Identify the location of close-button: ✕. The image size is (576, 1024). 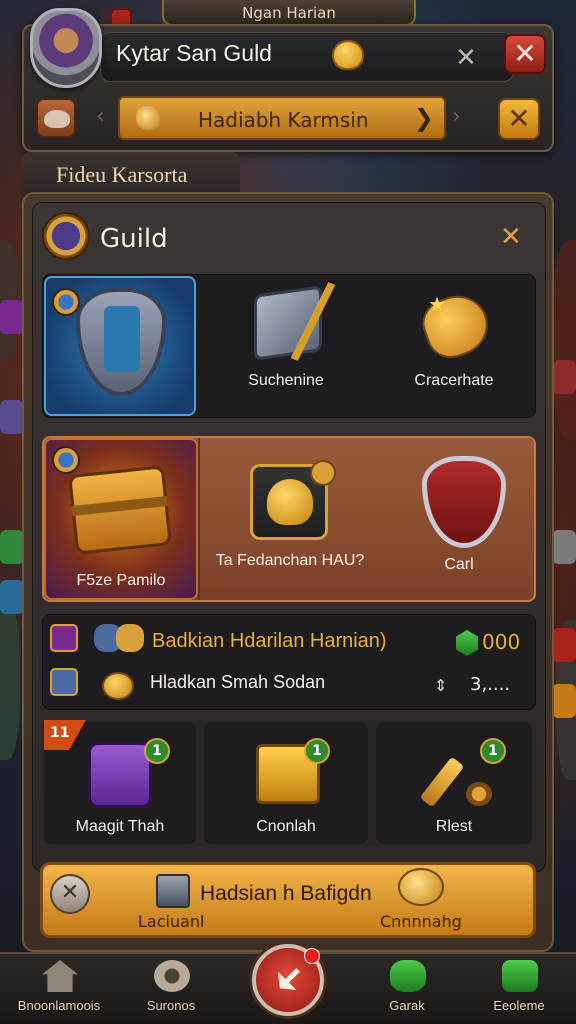
(525, 54).